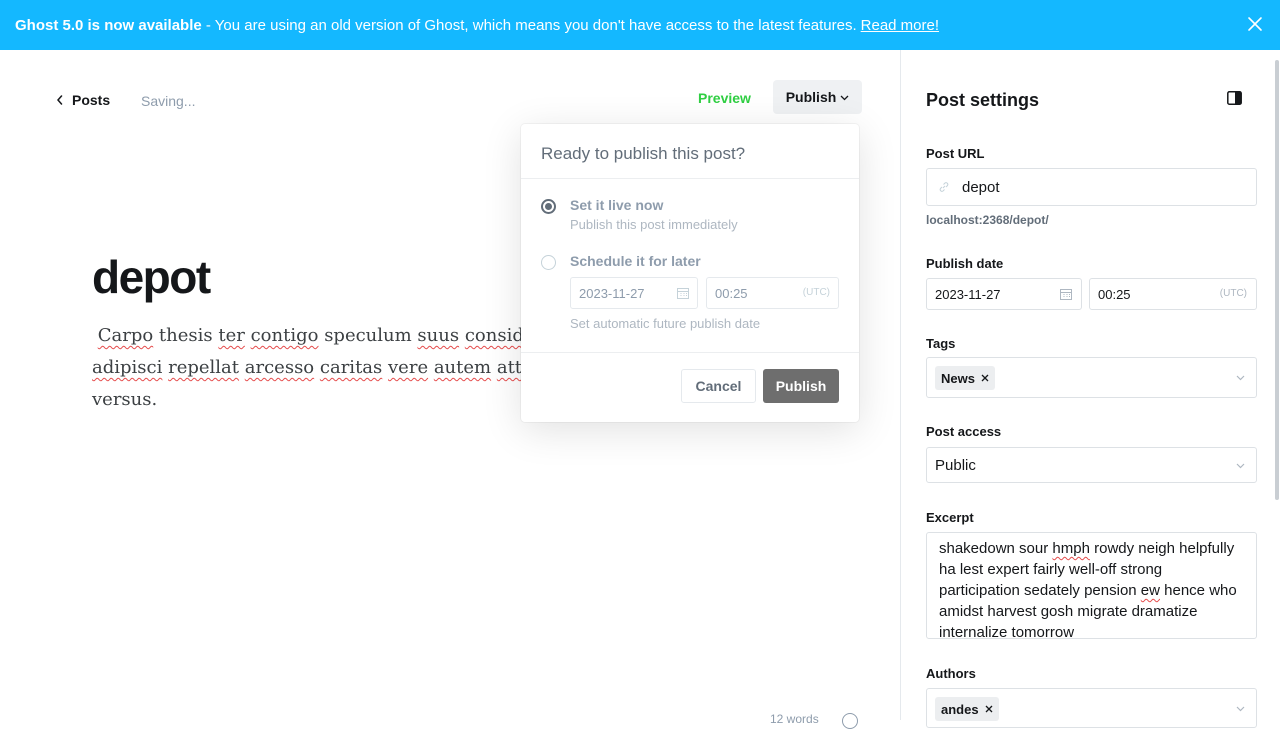  Describe the element at coordinates (981, 187) in the screenshot. I see `post-url-value: depot` at that location.